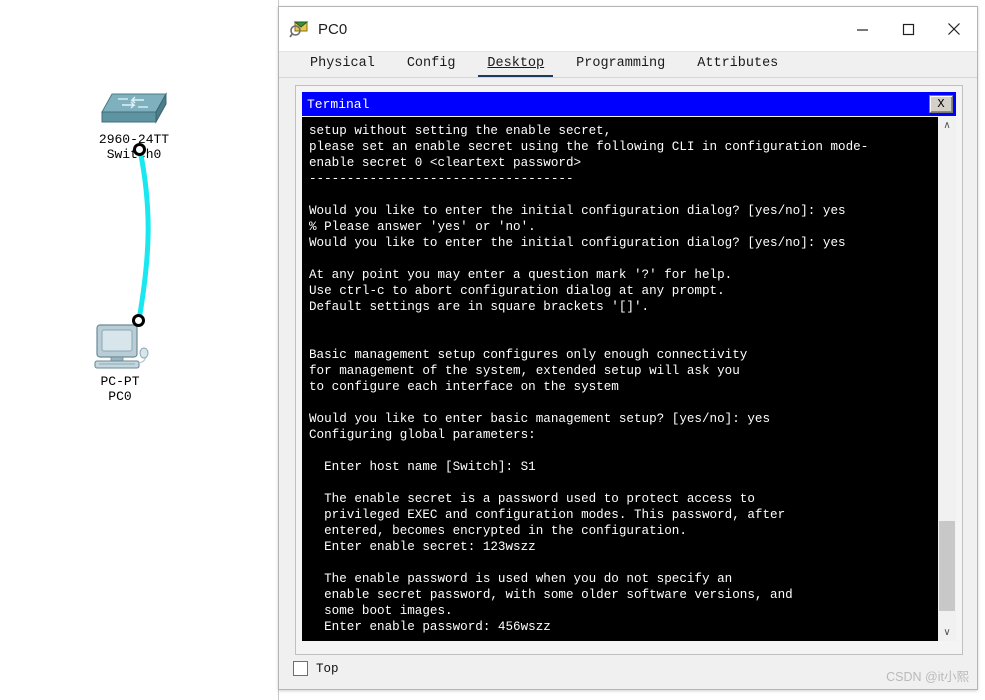  Describe the element at coordinates (422, 467) in the screenshot. I see `terminal-line: Enter host name [Switch]: S1` at that location.